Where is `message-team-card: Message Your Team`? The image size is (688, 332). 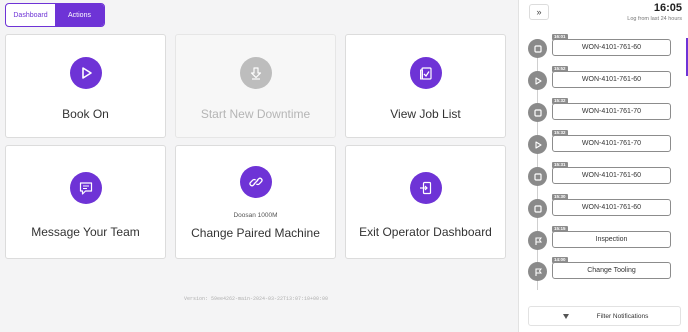
message-team-card: Message Your Team is located at coordinates (85, 202).